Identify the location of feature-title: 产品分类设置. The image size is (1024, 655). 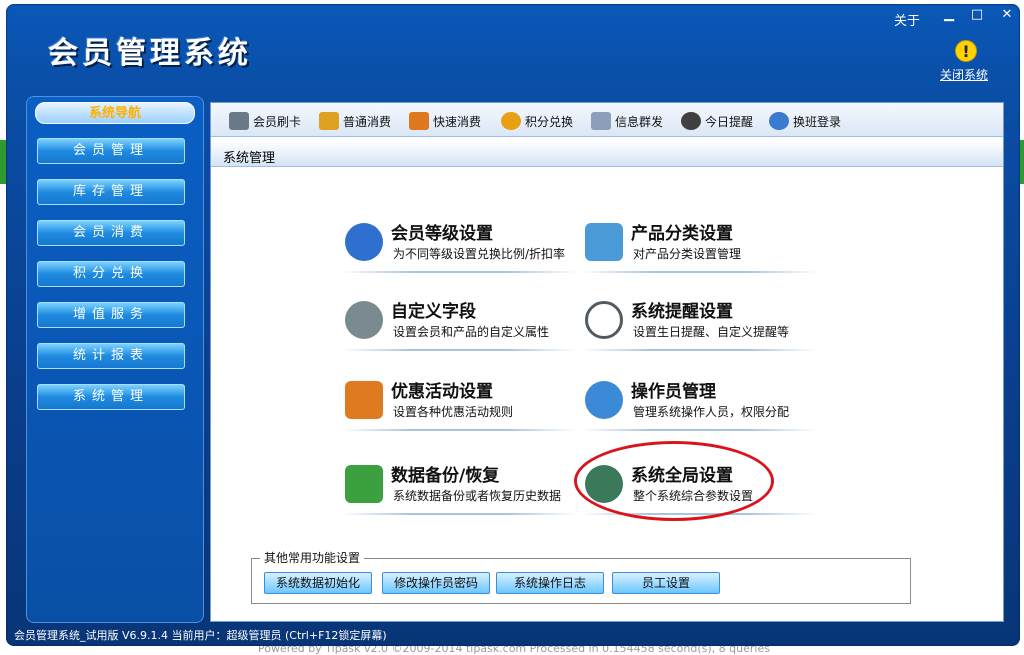
(682, 234).